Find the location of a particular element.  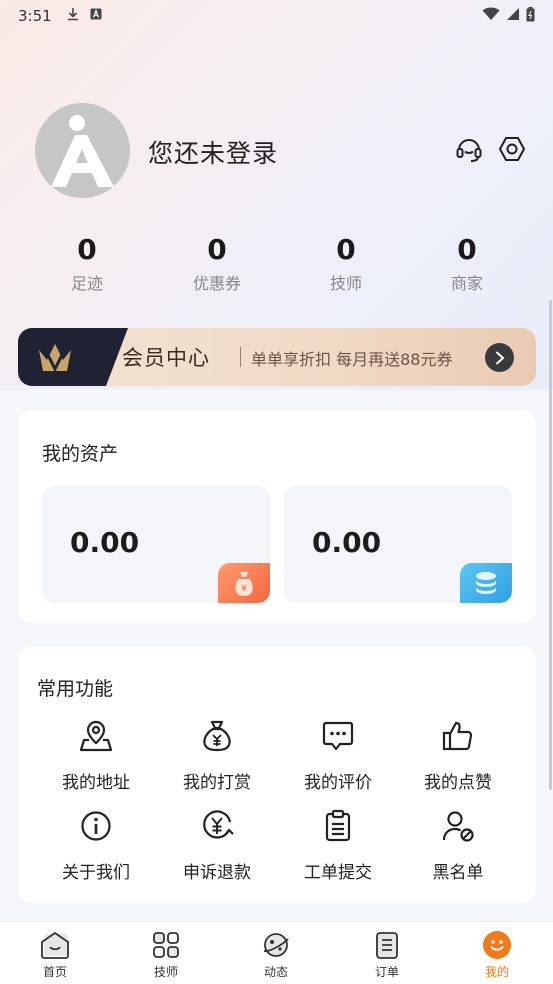

home-icon is located at coordinates (55, 945).